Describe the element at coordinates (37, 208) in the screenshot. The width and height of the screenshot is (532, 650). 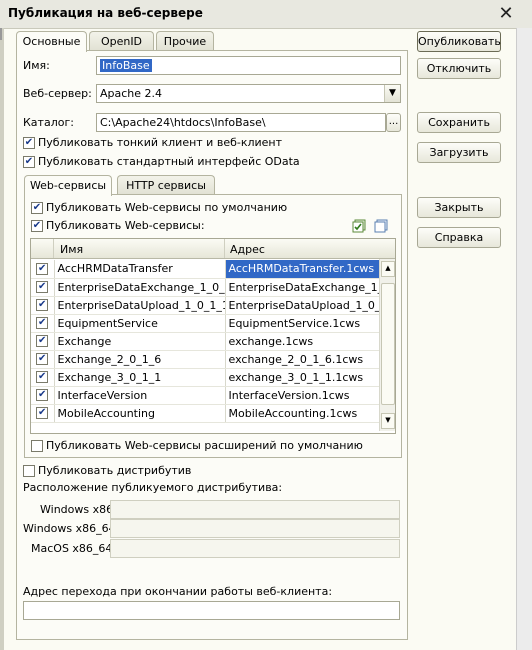
I see `default-services-checkbox: ✔` at that location.